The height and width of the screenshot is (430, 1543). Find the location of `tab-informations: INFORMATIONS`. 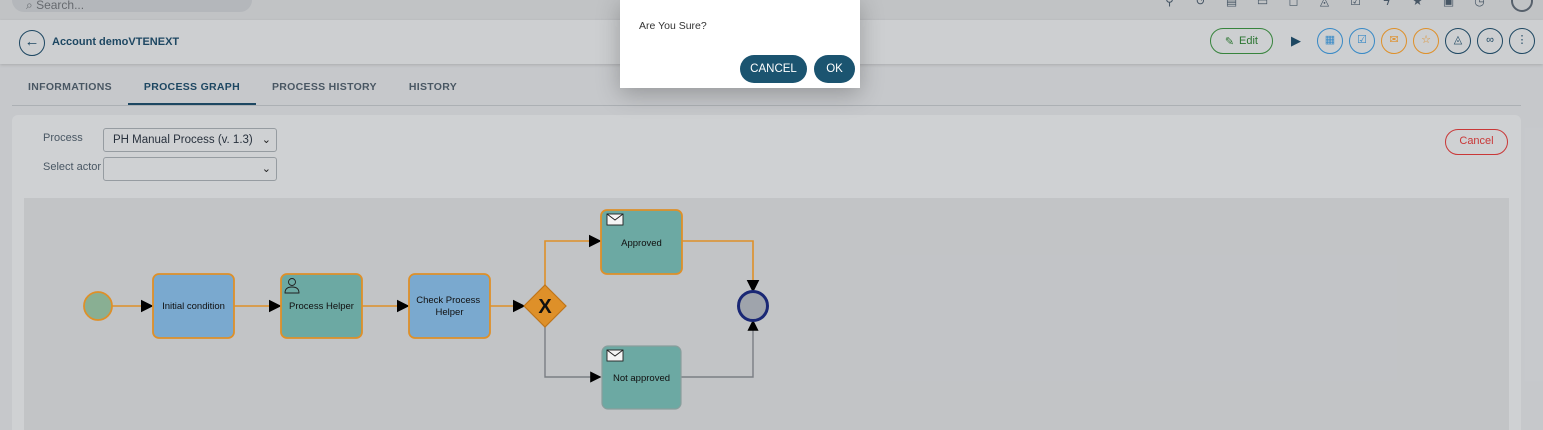

tab-informations: INFORMATIONS is located at coordinates (70, 88).